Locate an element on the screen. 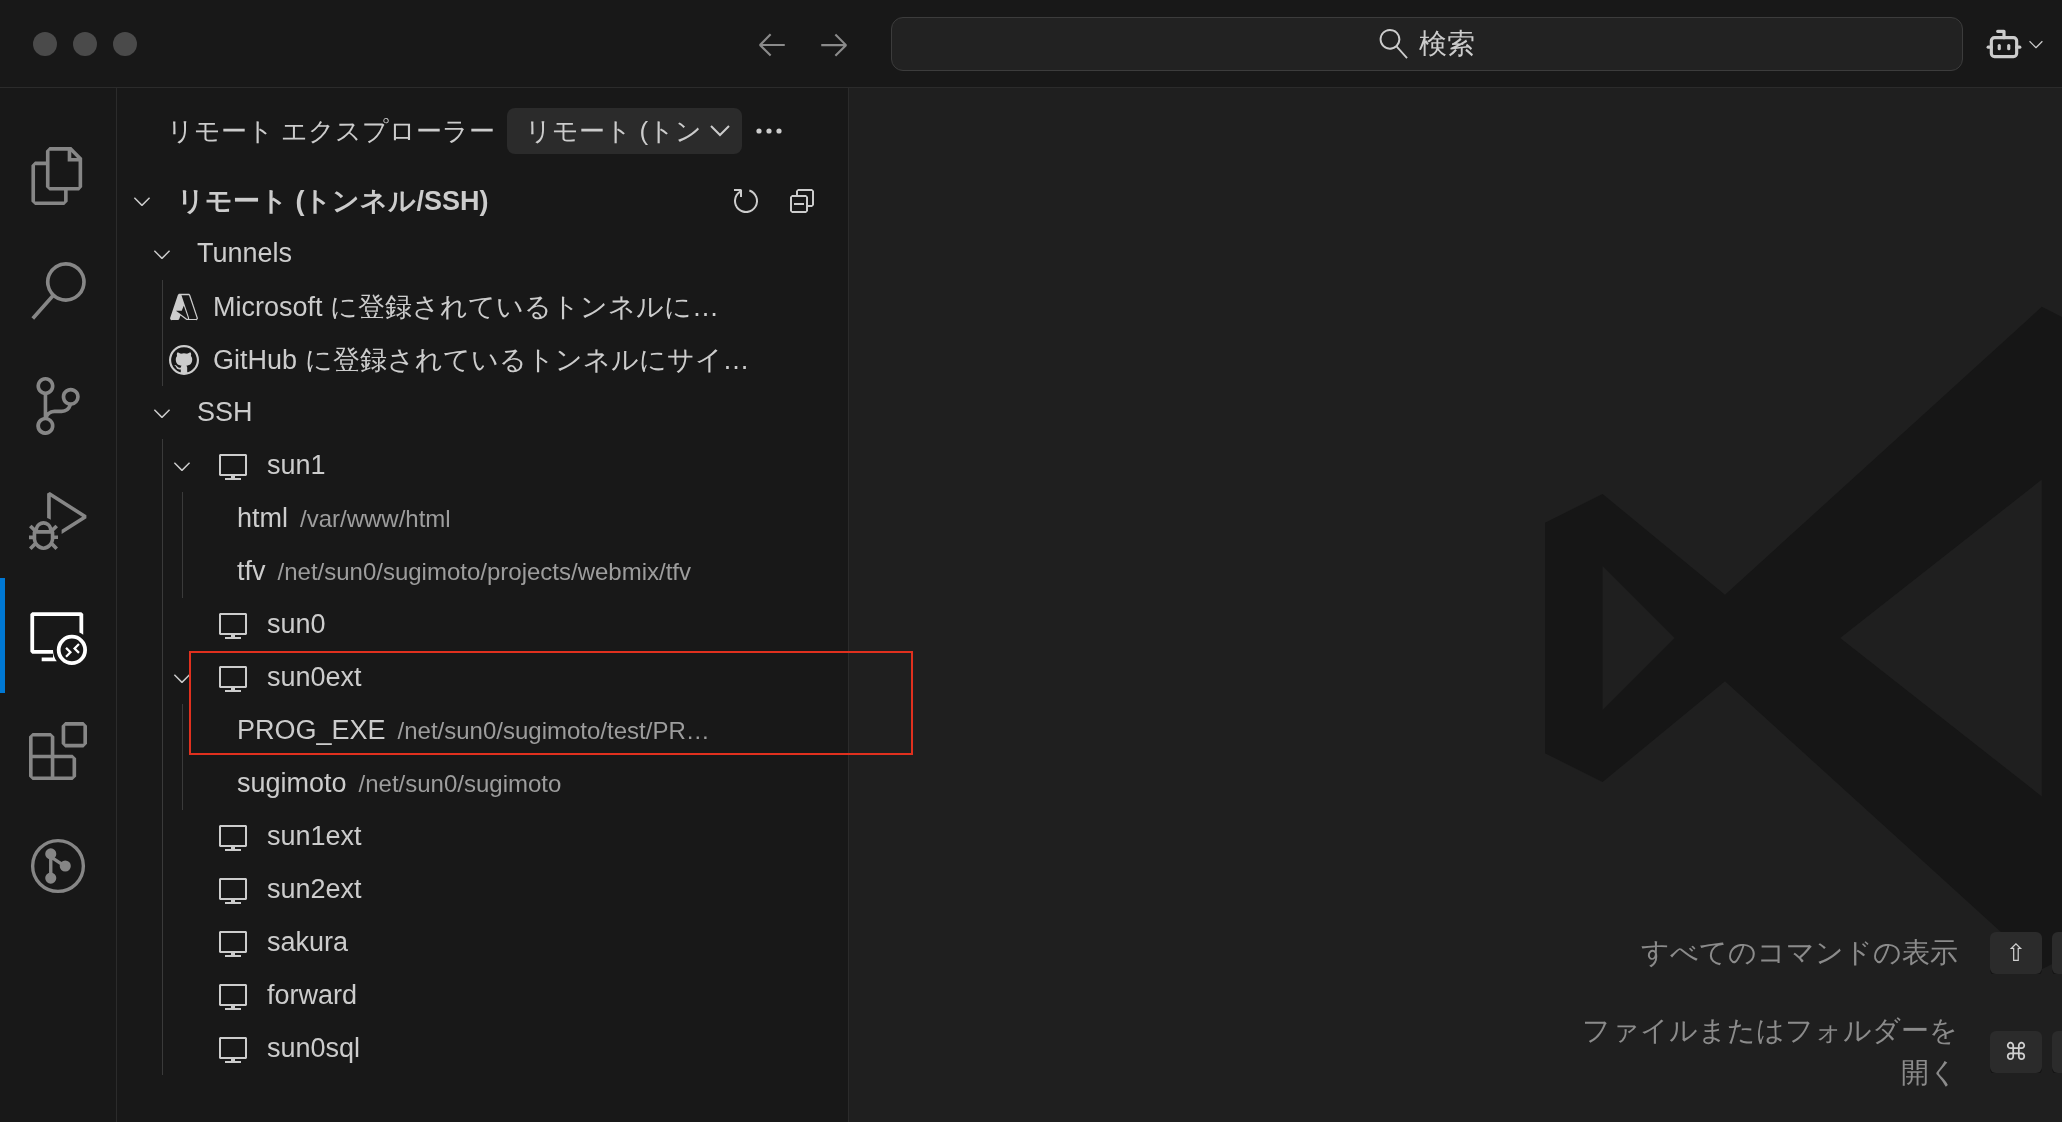 This screenshot has height=1122, width=2062. search-icon is located at coordinates (1394, 43).